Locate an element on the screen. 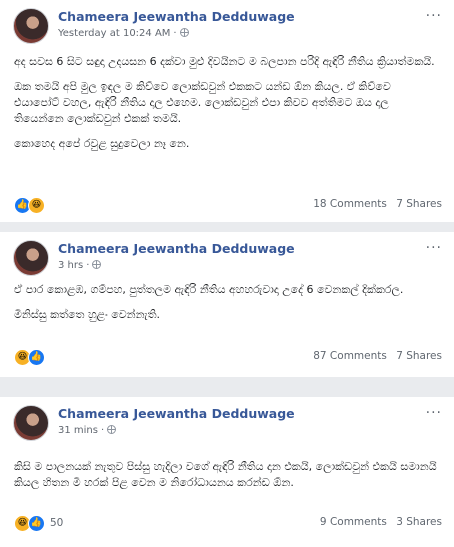  post-timestamp: 31 mins is located at coordinates (78, 430).